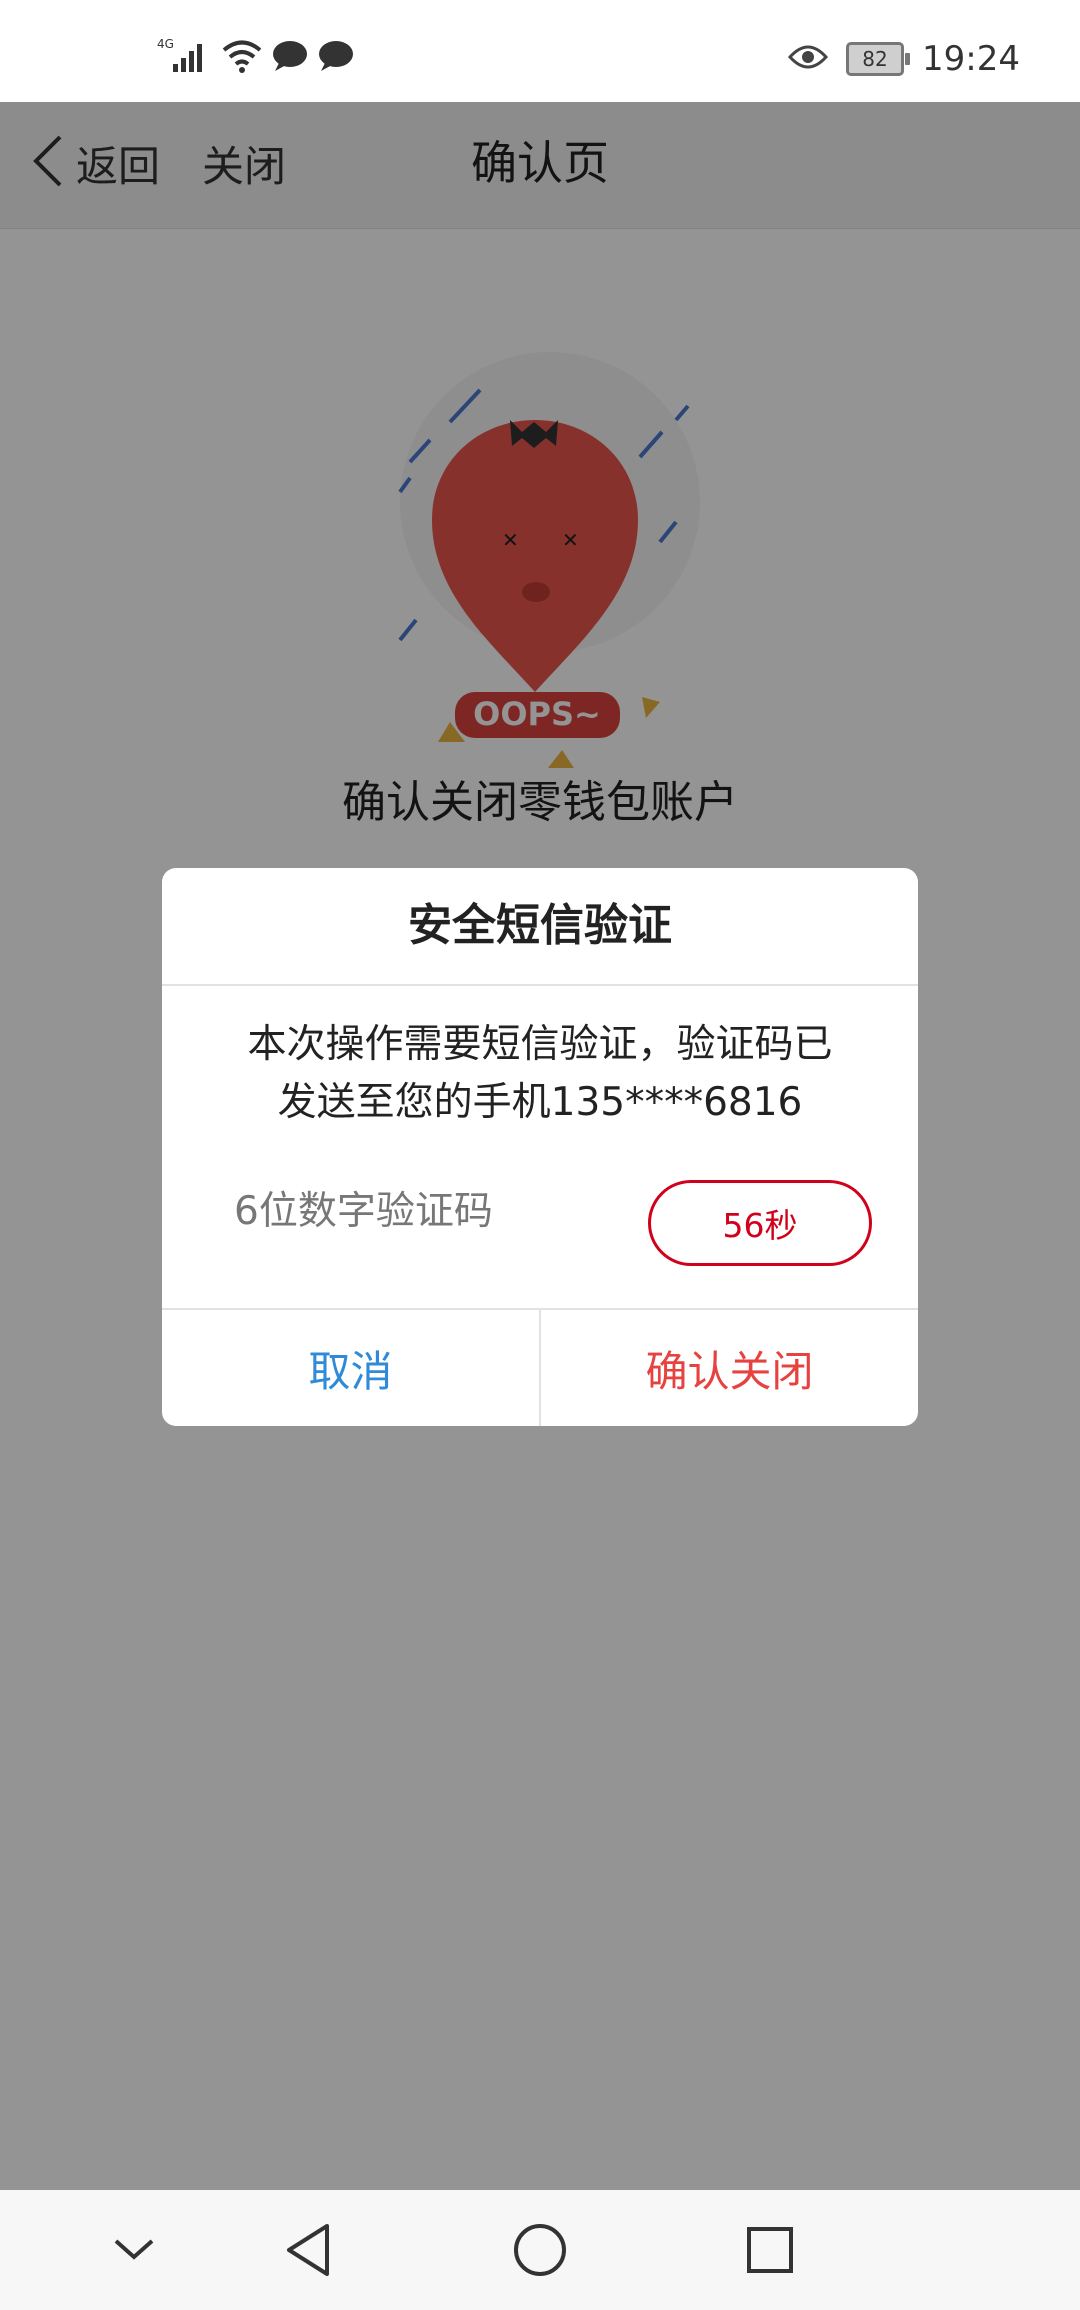  I want to click on signal-icon: 4G, so click(184, 58).